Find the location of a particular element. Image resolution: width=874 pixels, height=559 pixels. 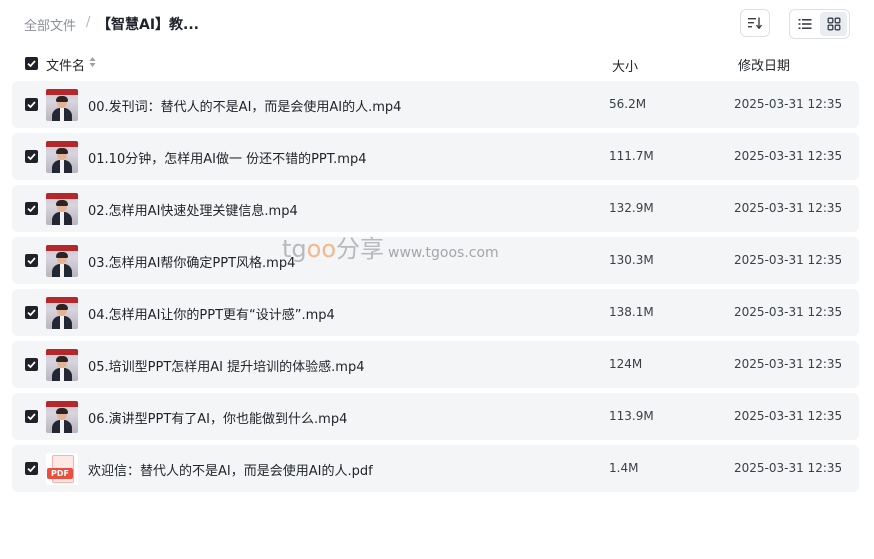

pdf-label: PDF is located at coordinates (60, 473).